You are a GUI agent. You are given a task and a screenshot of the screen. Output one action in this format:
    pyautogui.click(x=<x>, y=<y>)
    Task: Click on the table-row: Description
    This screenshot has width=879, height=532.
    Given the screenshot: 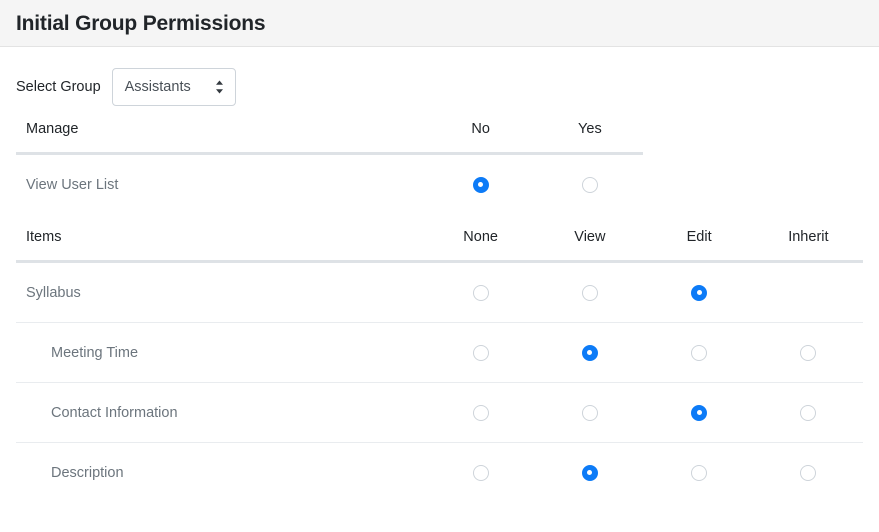 What is the action you would take?
    pyautogui.click(x=439, y=472)
    